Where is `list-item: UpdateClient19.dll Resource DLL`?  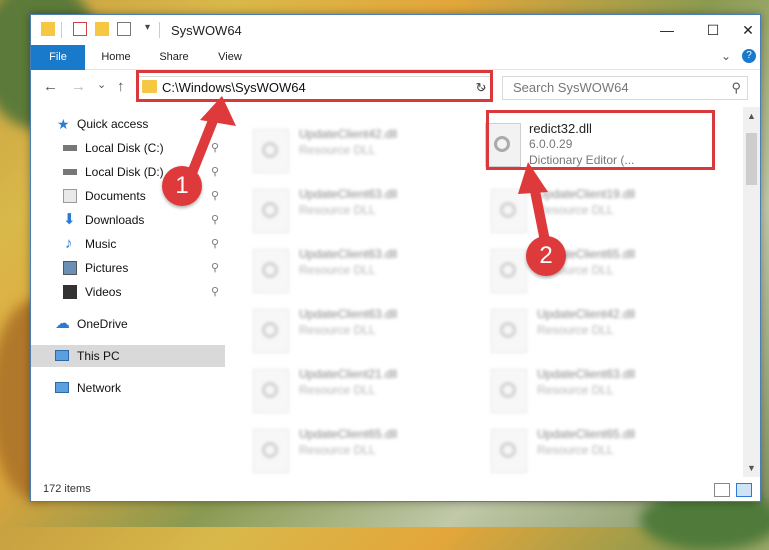 list-item: UpdateClient19.dll Resource DLL is located at coordinates (577, 211).